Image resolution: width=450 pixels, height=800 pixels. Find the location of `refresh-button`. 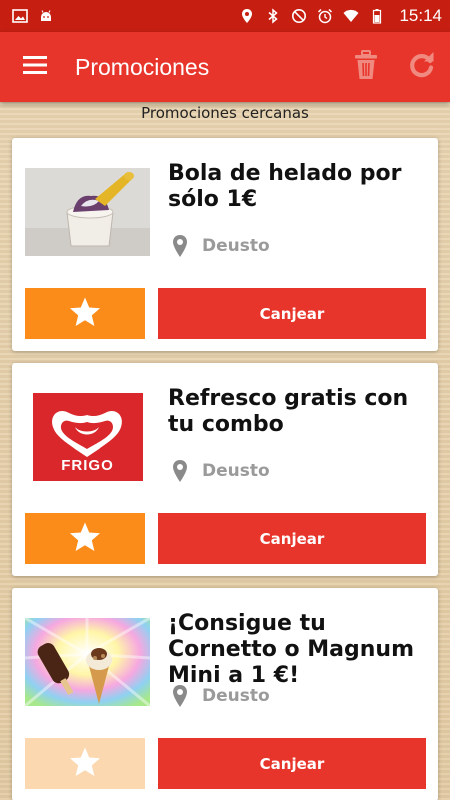

refresh-button is located at coordinates (422, 67).